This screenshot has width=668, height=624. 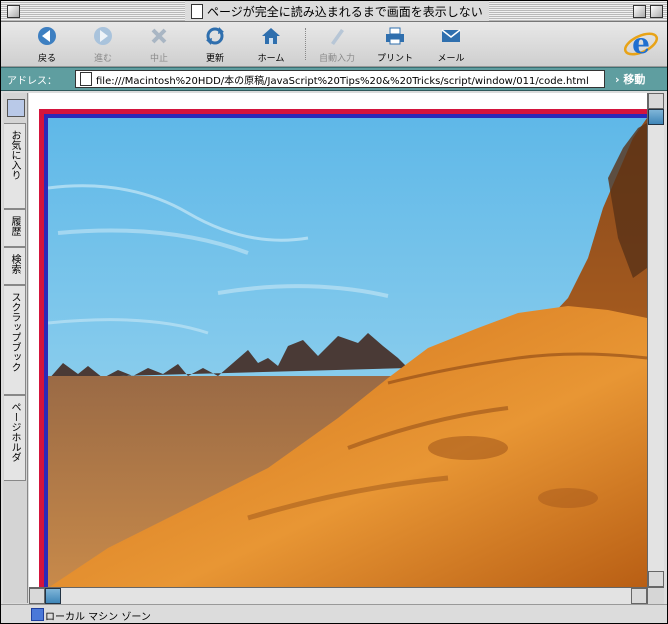 I want to click on close-box, so click(x=13, y=11).